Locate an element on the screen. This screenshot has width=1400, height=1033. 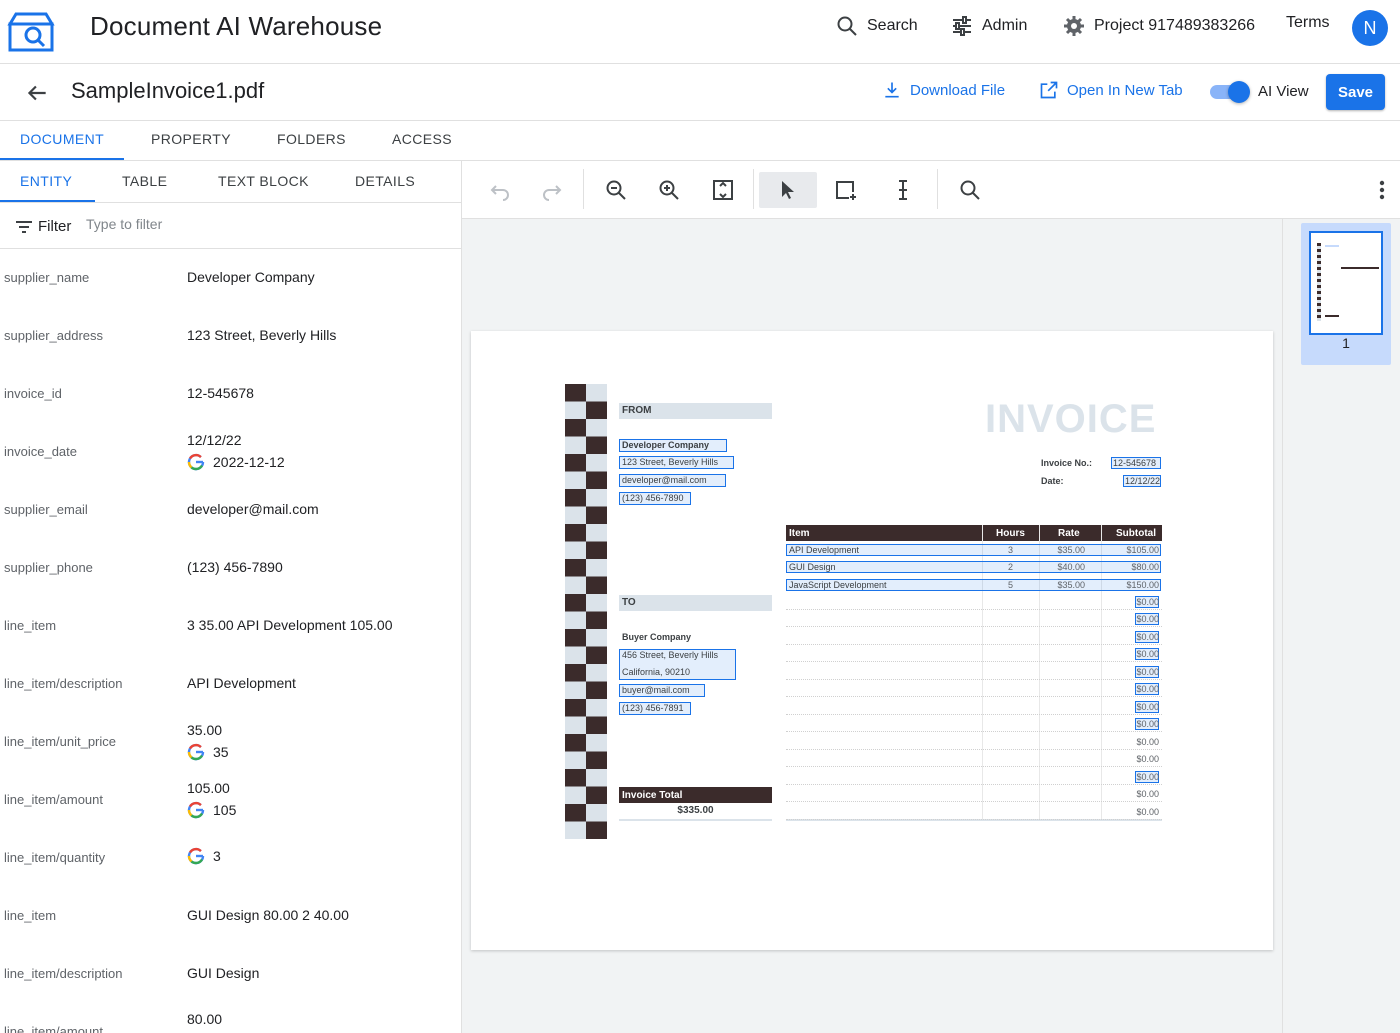
entity-value: GUI Design is located at coordinates (223, 973).